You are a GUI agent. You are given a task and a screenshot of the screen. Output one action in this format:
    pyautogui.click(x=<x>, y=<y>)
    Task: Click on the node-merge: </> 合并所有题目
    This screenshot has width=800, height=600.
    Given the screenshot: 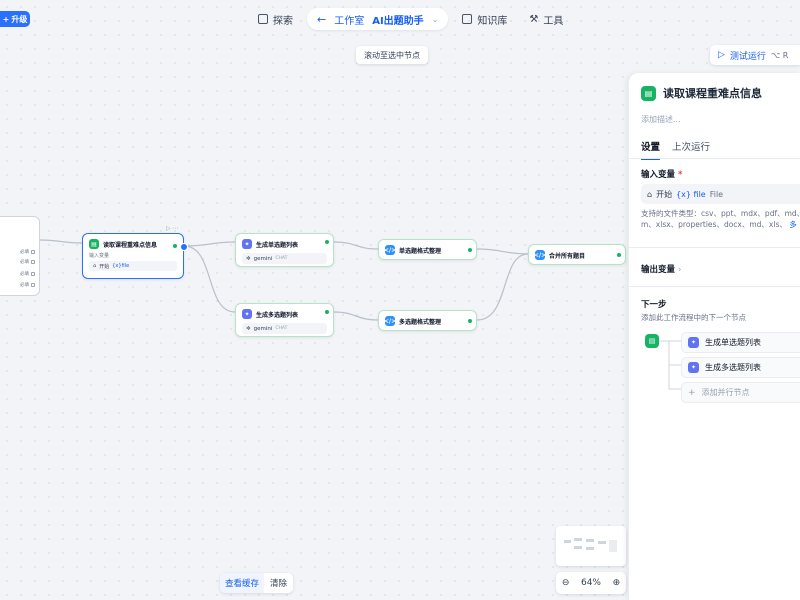 What is the action you would take?
    pyautogui.click(x=577, y=254)
    